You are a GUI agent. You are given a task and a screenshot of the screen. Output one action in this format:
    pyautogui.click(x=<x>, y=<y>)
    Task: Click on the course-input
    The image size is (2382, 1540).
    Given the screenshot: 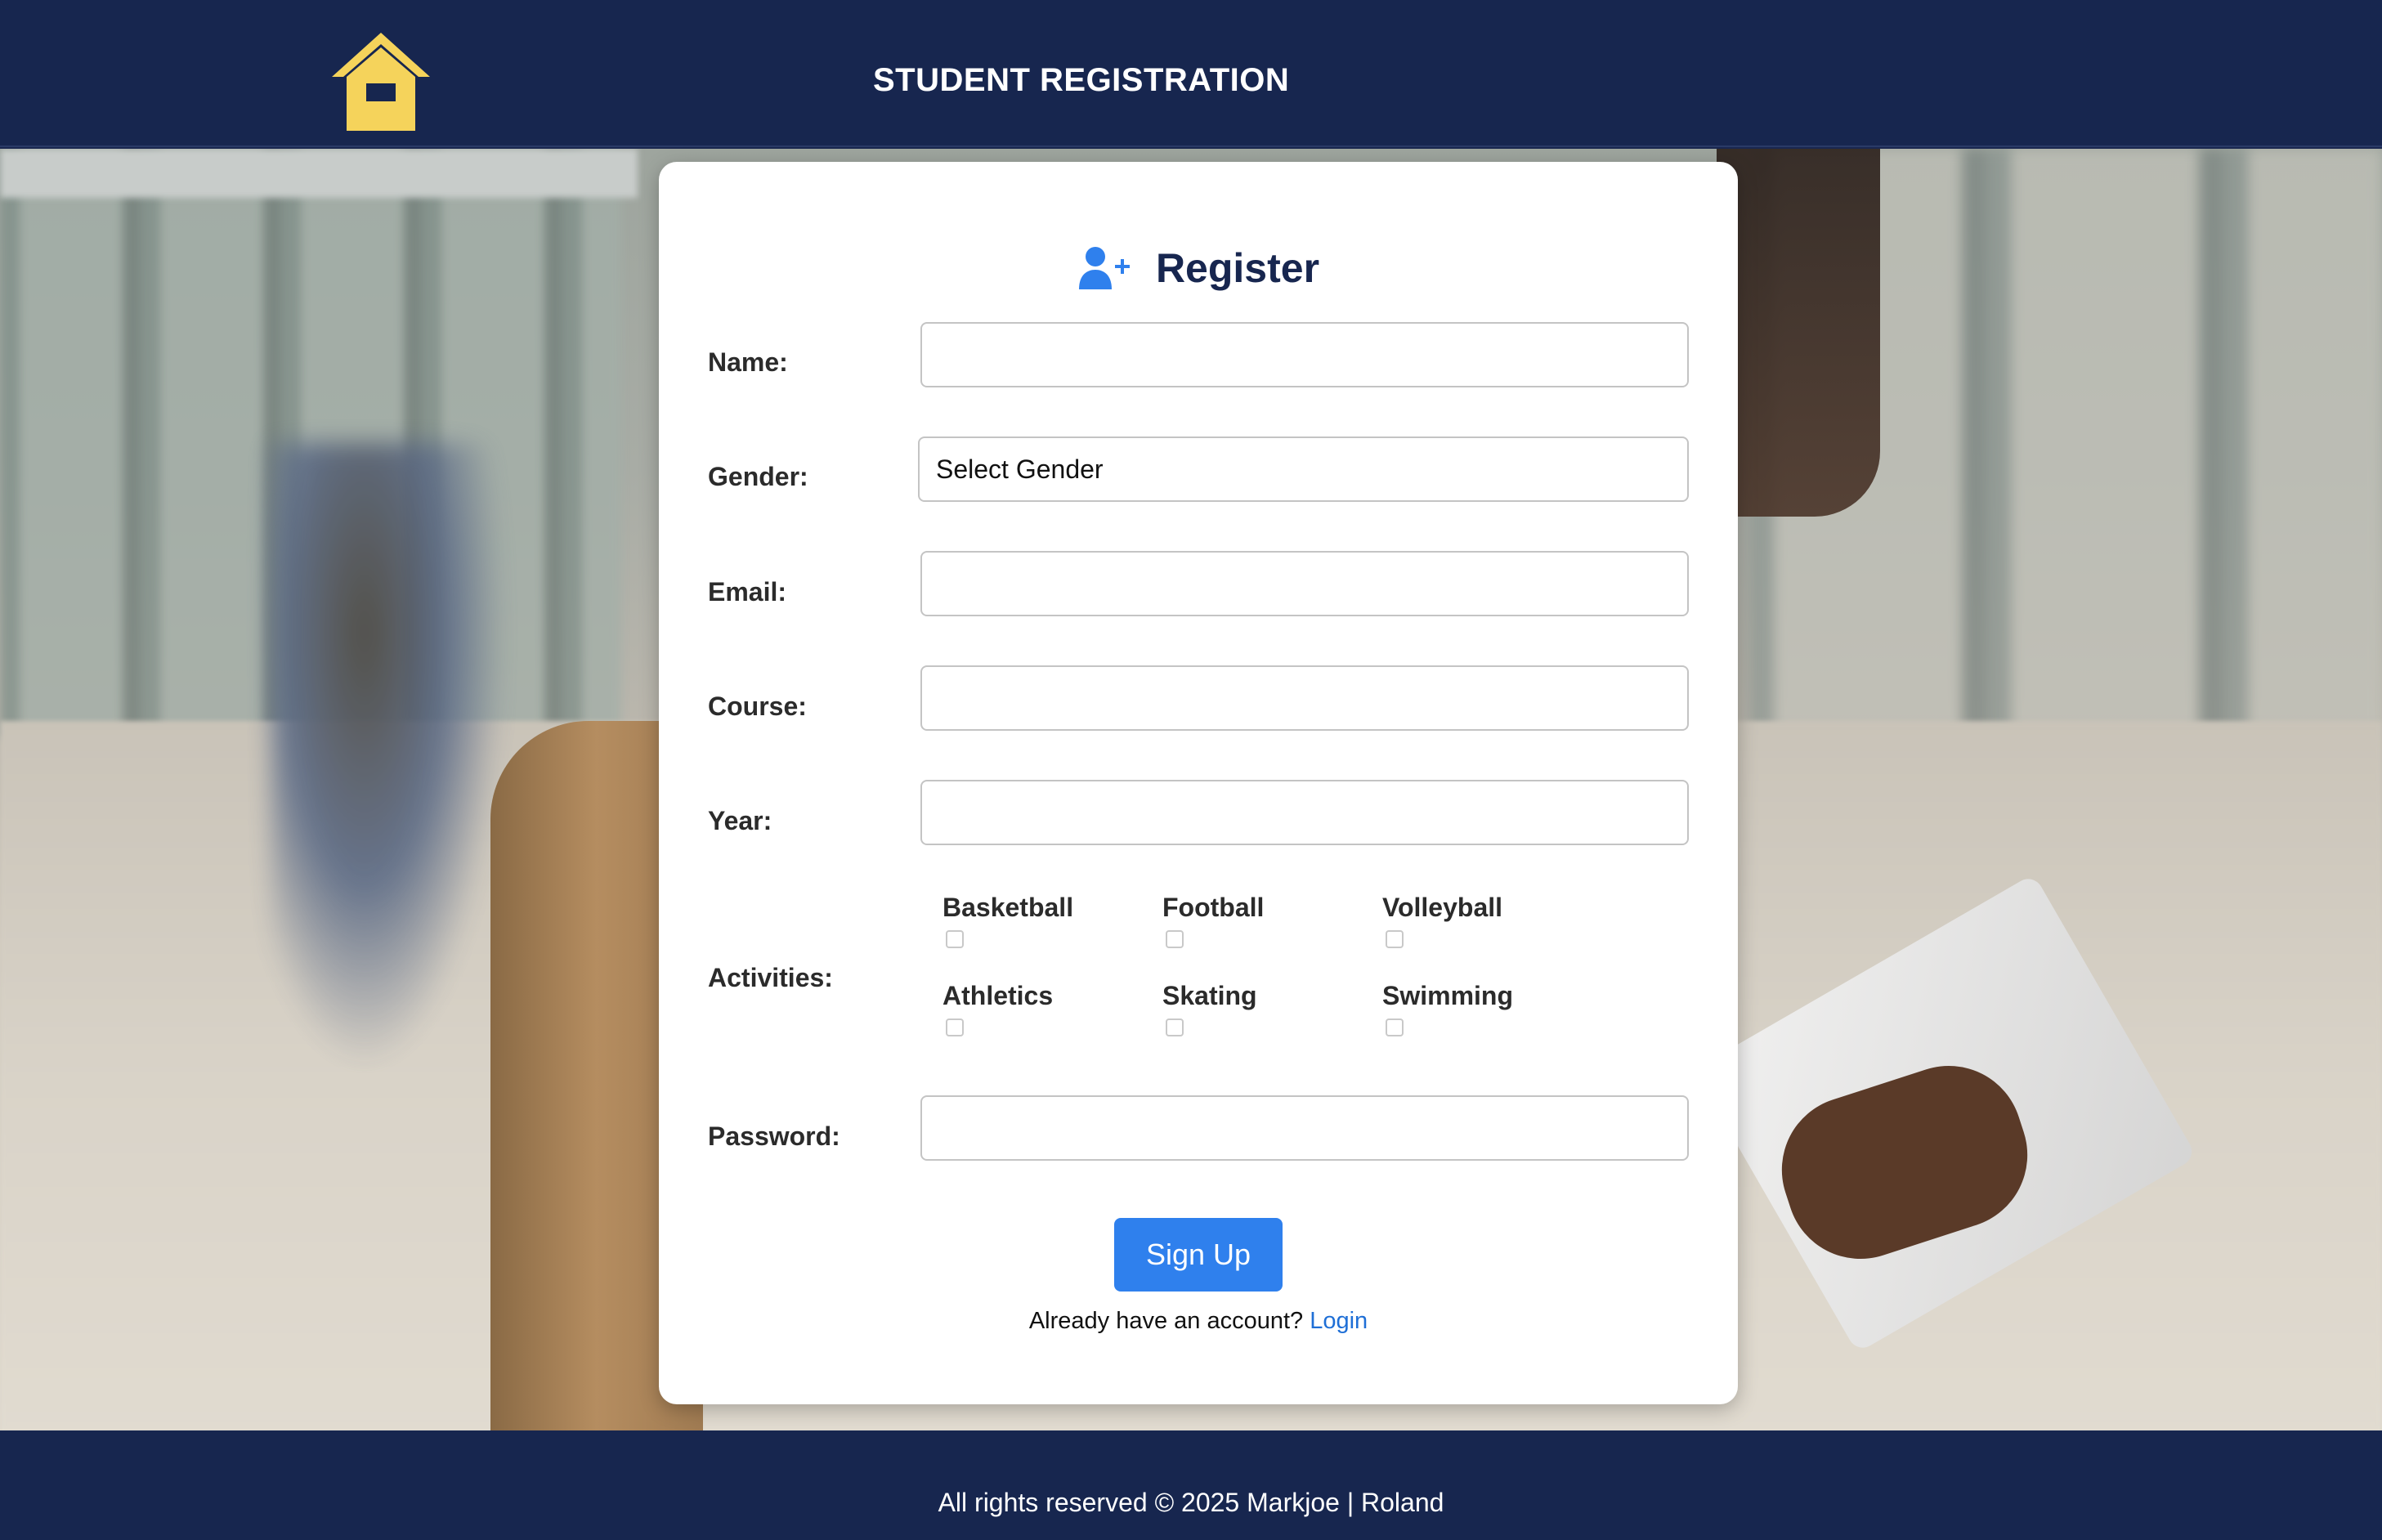 What is the action you would take?
    pyautogui.click(x=1304, y=698)
    